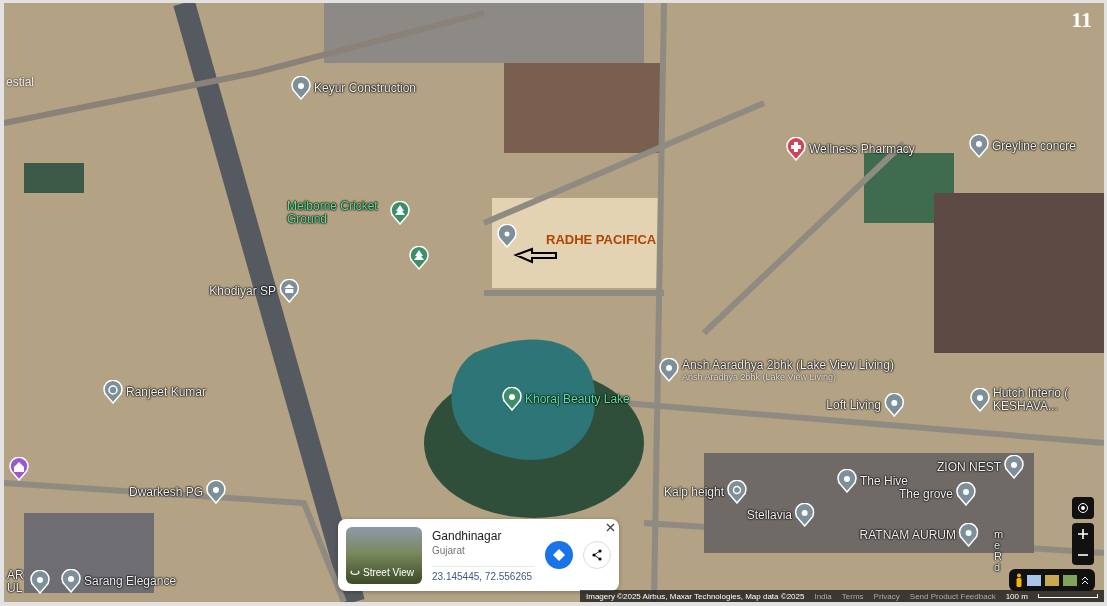 Image resolution: width=1107 pixels, height=606 pixels. Describe the element at coordinates (333, 213) in the screenshot. I see `place-label: Melborne Cricket Ground` at that location.